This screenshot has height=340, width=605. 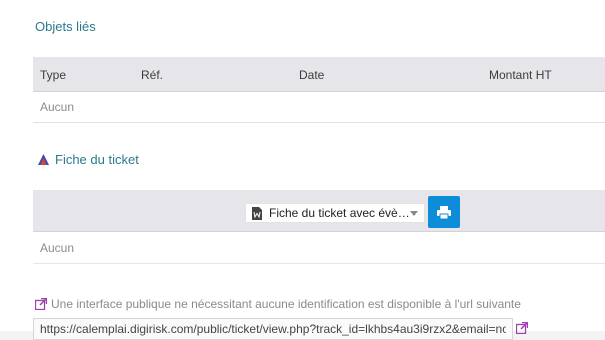 I want to click on column-date: Date, so click(x=312, y=75).